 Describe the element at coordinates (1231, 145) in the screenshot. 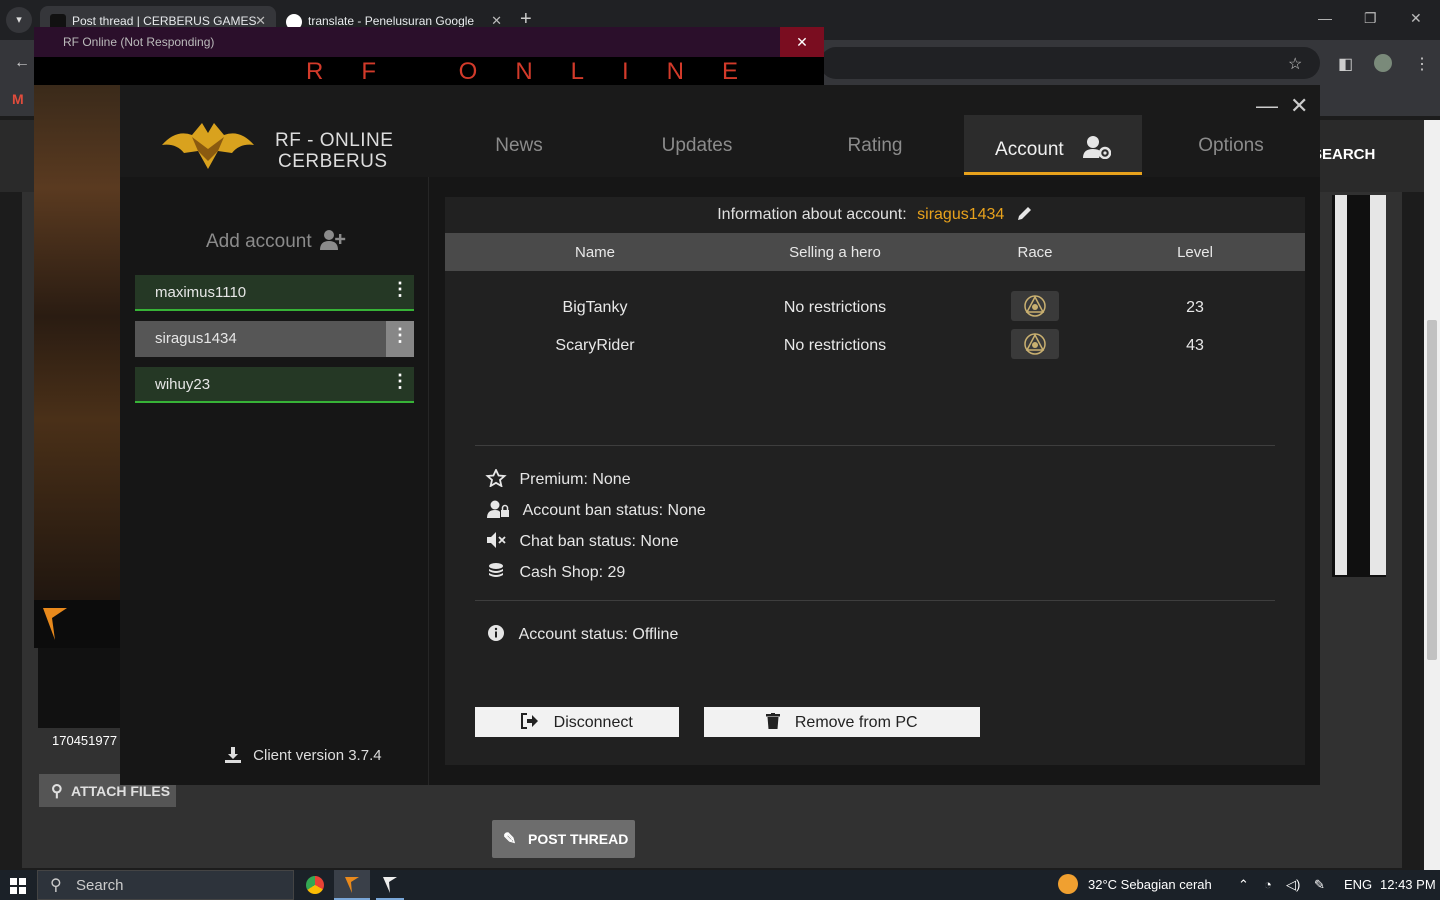

I see `tab-options: Options` at that location.